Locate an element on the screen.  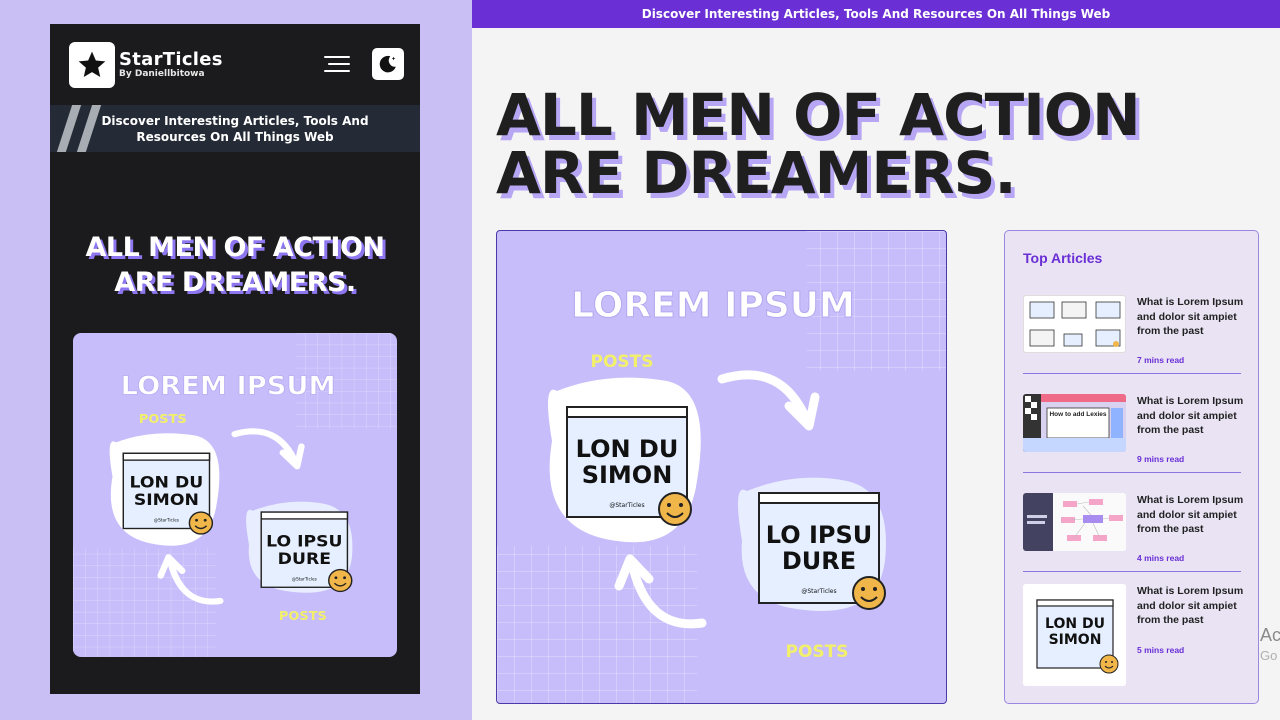
article-thumbnail: LON DU SIMON is located at coordinates (1074, 635).